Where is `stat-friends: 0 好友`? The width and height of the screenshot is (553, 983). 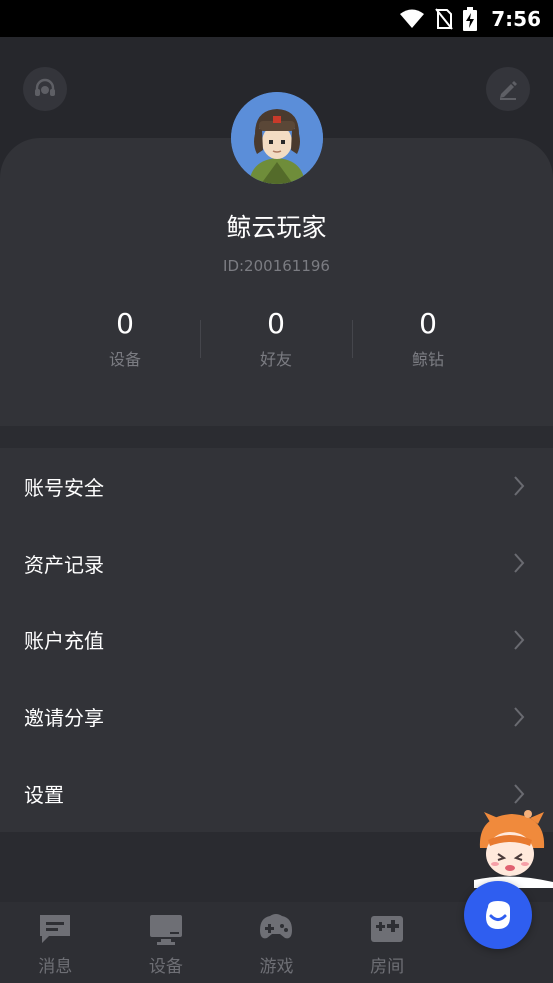 stat-friends: 0 好友 is located at coordinates (276, 338).